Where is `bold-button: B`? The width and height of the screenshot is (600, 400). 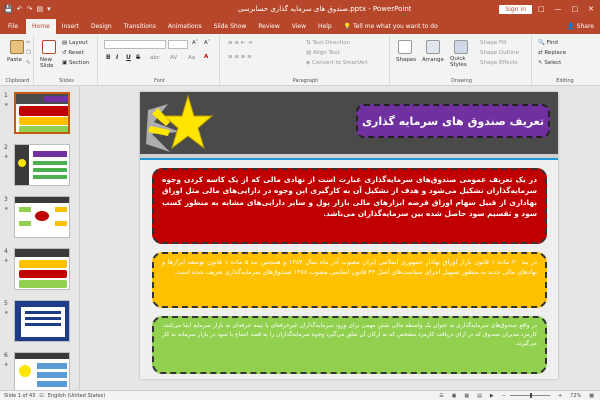 bold-button: B is located at coordinates (108, 57).